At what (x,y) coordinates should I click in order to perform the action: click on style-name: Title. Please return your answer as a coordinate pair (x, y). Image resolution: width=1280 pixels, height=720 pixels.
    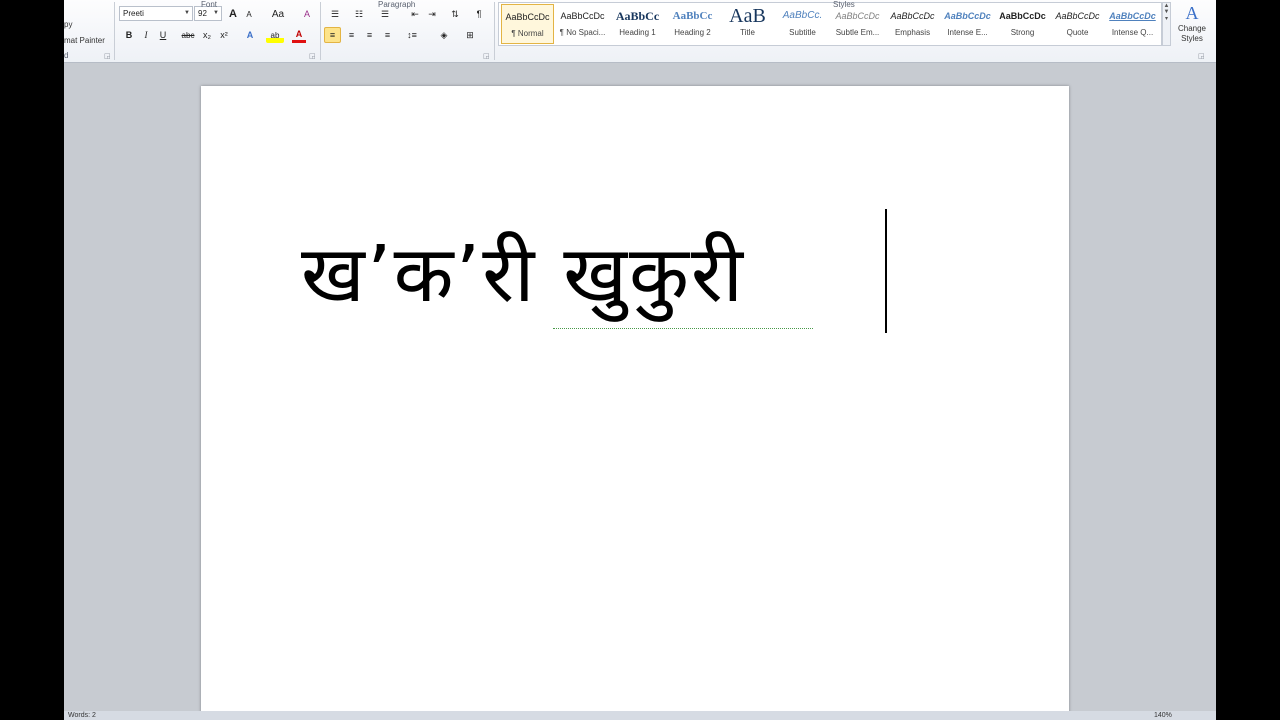
    Looking at the image, I should click on (747, 32).